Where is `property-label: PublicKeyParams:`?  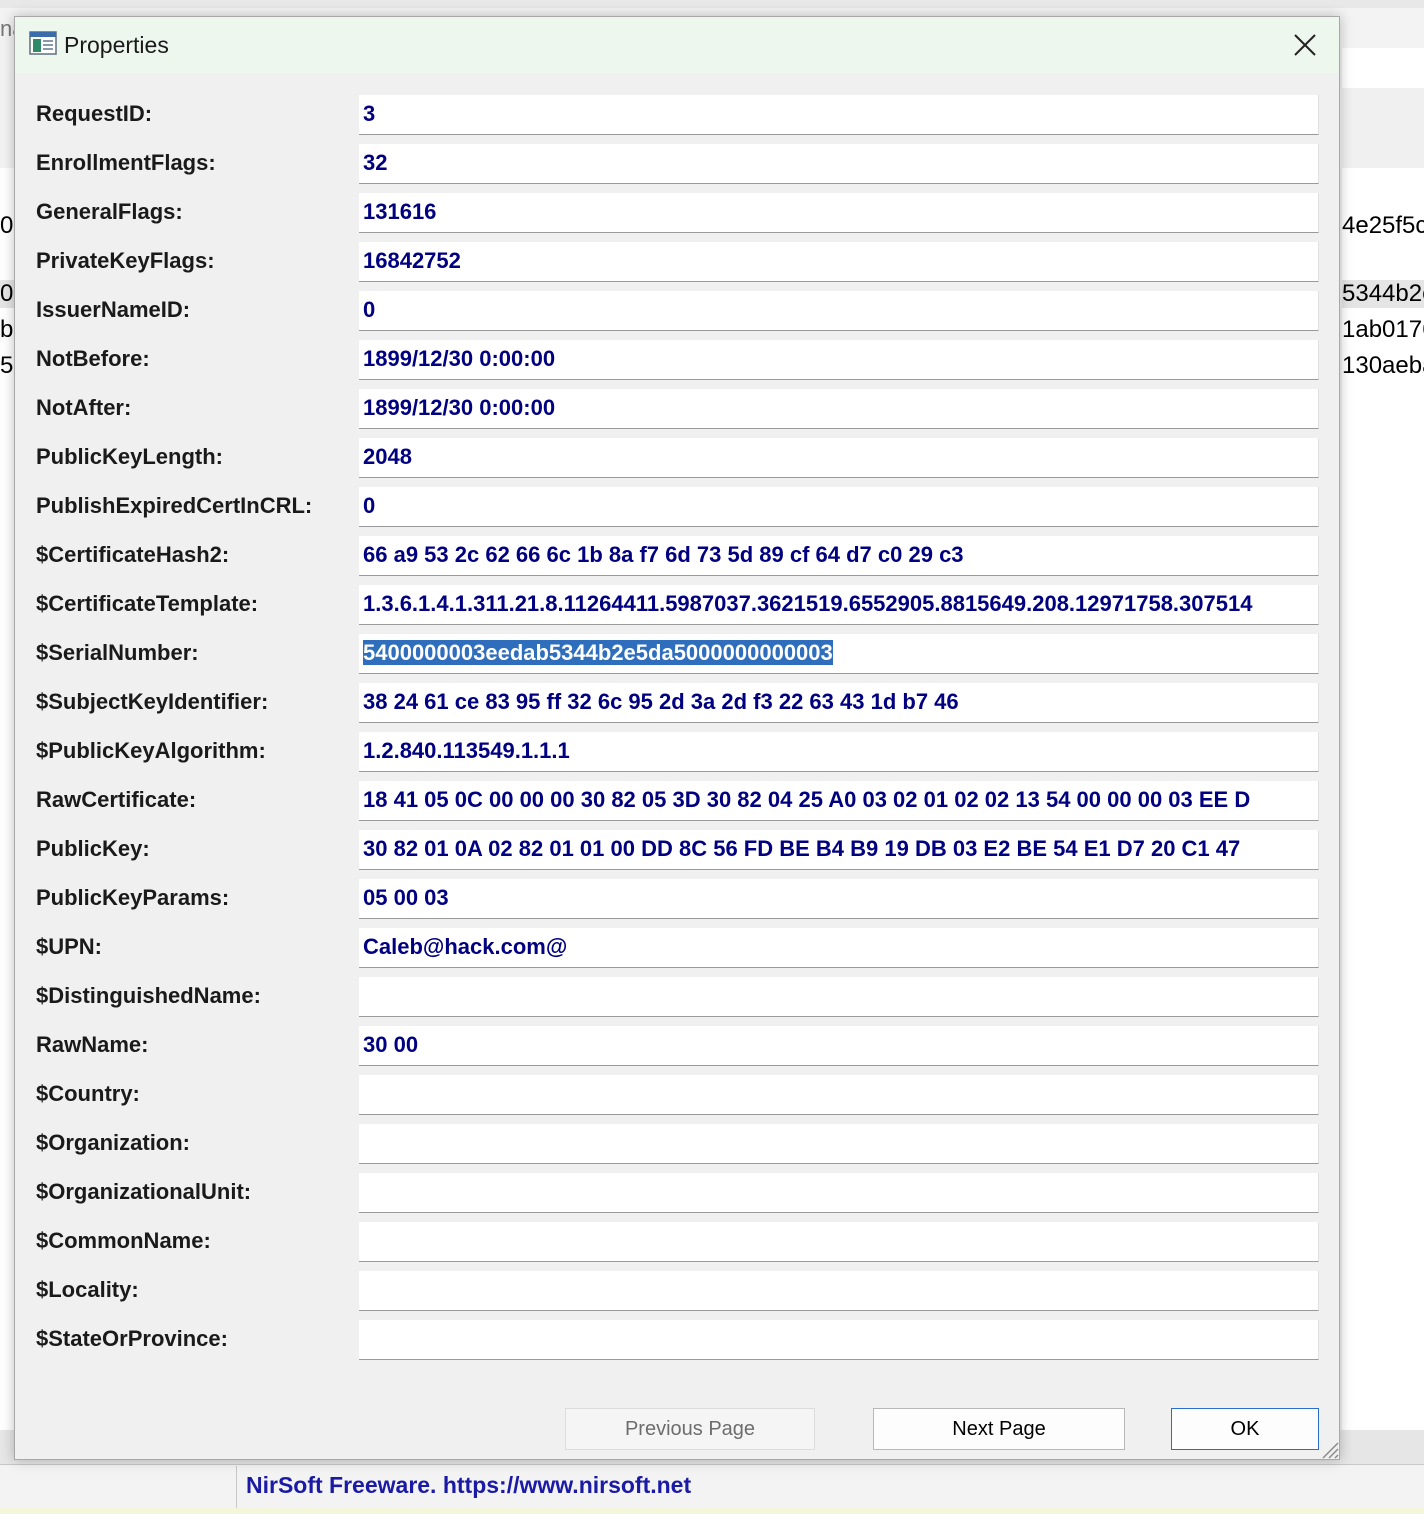
property-label: PublicKeyParams: is located at coordinates (133, 897).